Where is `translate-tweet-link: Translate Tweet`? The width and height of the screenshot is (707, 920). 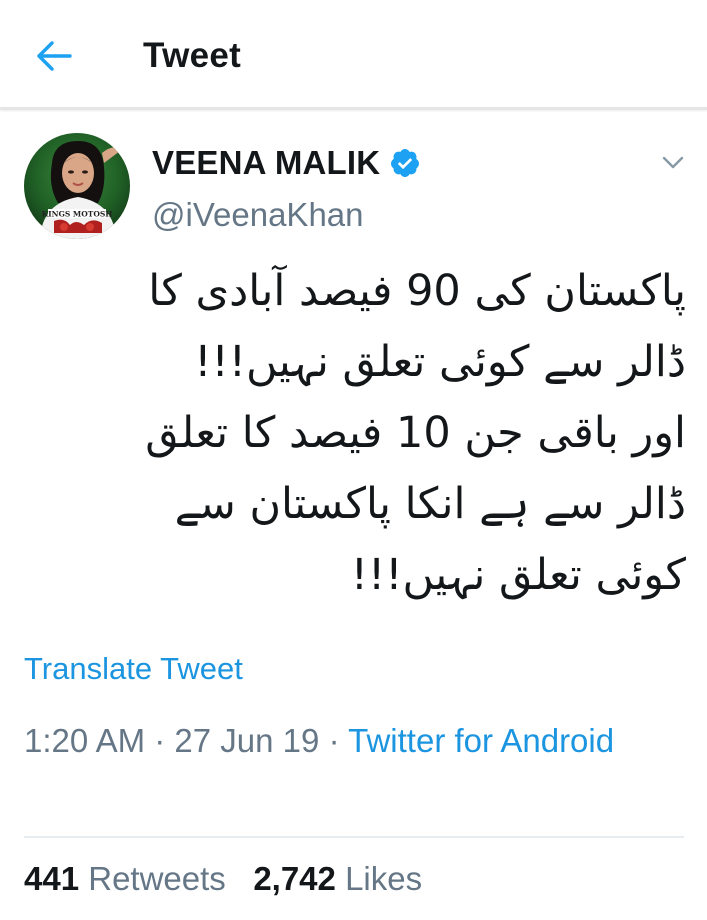
translate-tweet-link: Translate Tweet is located at coordinates (133, 669).